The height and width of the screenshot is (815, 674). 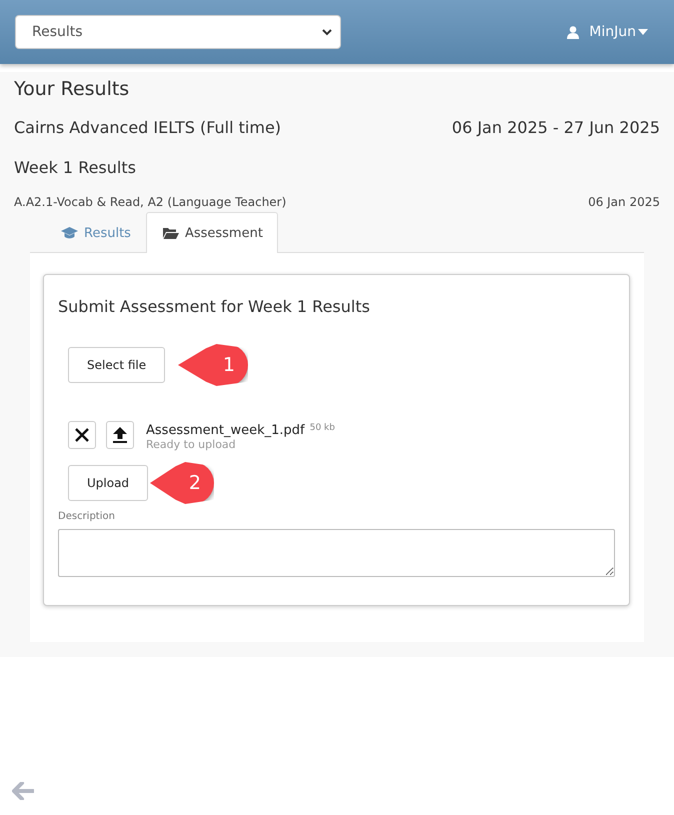 I want to click on page-title: Your Results, so click(x=72, y=89).